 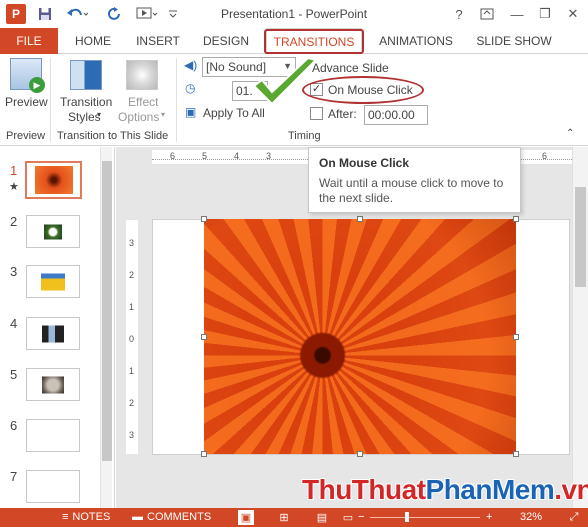 I want to click on koala-thumb-image, so click(x=53, y=384).